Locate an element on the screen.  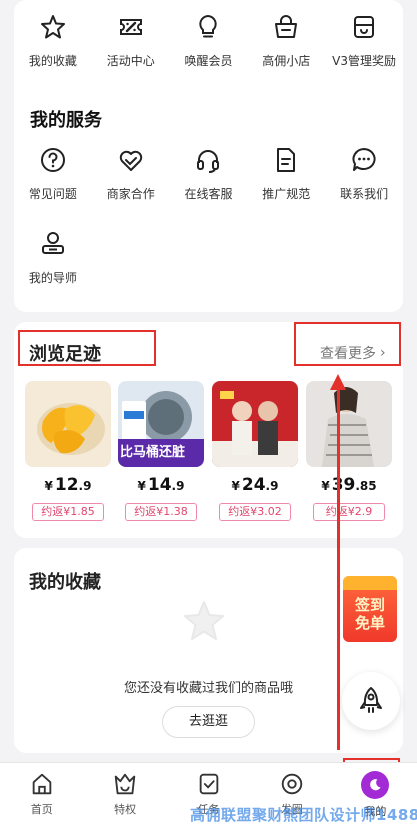
handshake-heart-icon is located at coordinates (131, 160).